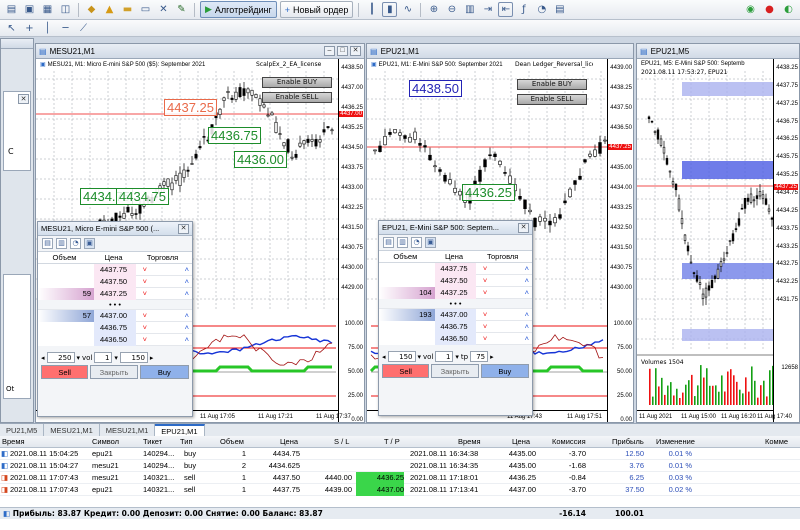  I want to click on market-watch-icon: ▦, so click(47, 9).